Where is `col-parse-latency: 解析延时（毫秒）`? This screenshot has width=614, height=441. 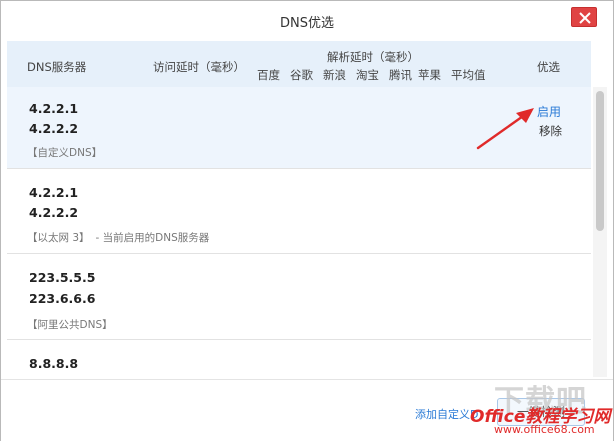
col-parse-latency: 解析延时（毫秒） is located at coordinates (373, 57).